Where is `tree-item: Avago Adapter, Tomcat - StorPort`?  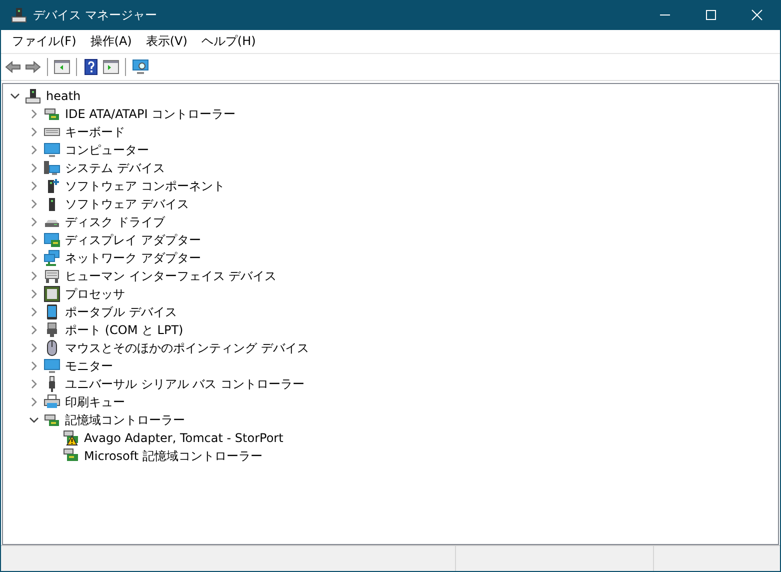 tree-item: Avago Adapter, Tomcat - StorPort is located at coordinates (183, 438).